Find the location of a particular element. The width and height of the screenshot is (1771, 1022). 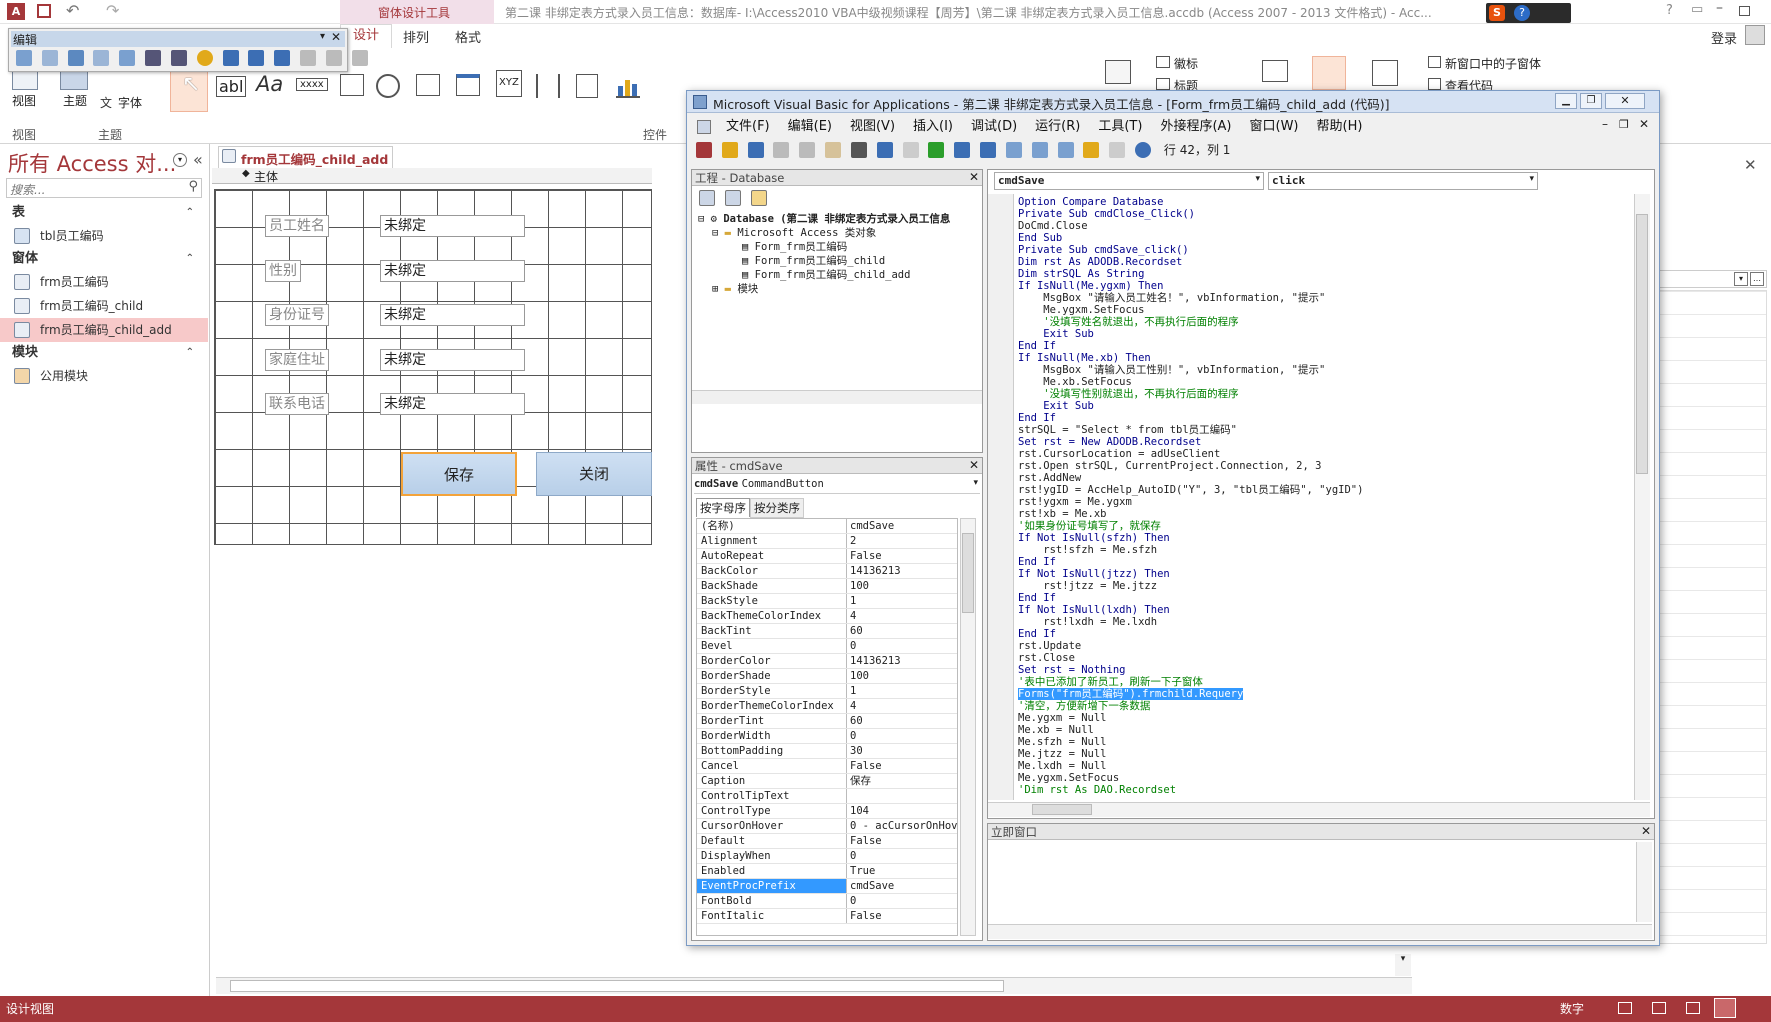

property-row: (名称) cmdSave is located at coordinates (827, 526).